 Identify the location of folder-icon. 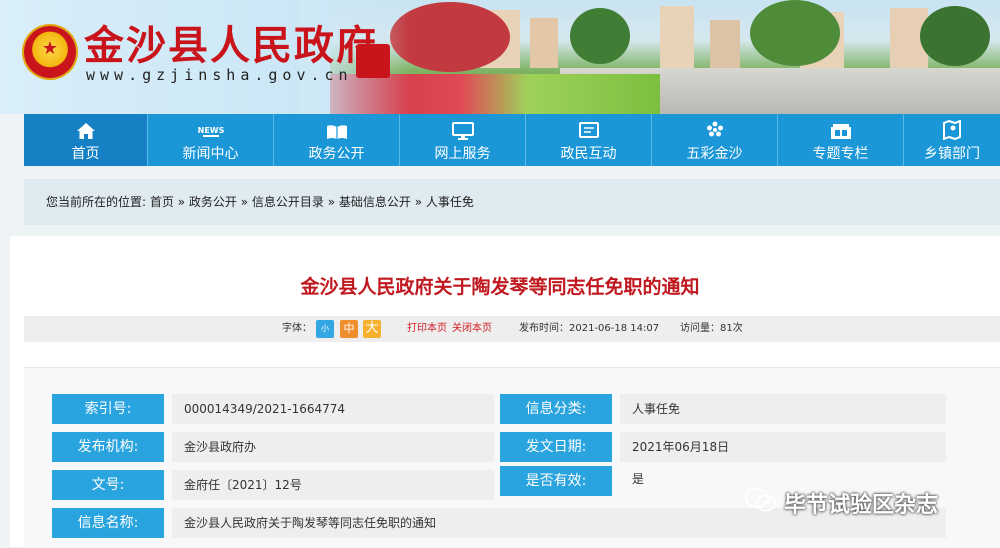
(841, 130).